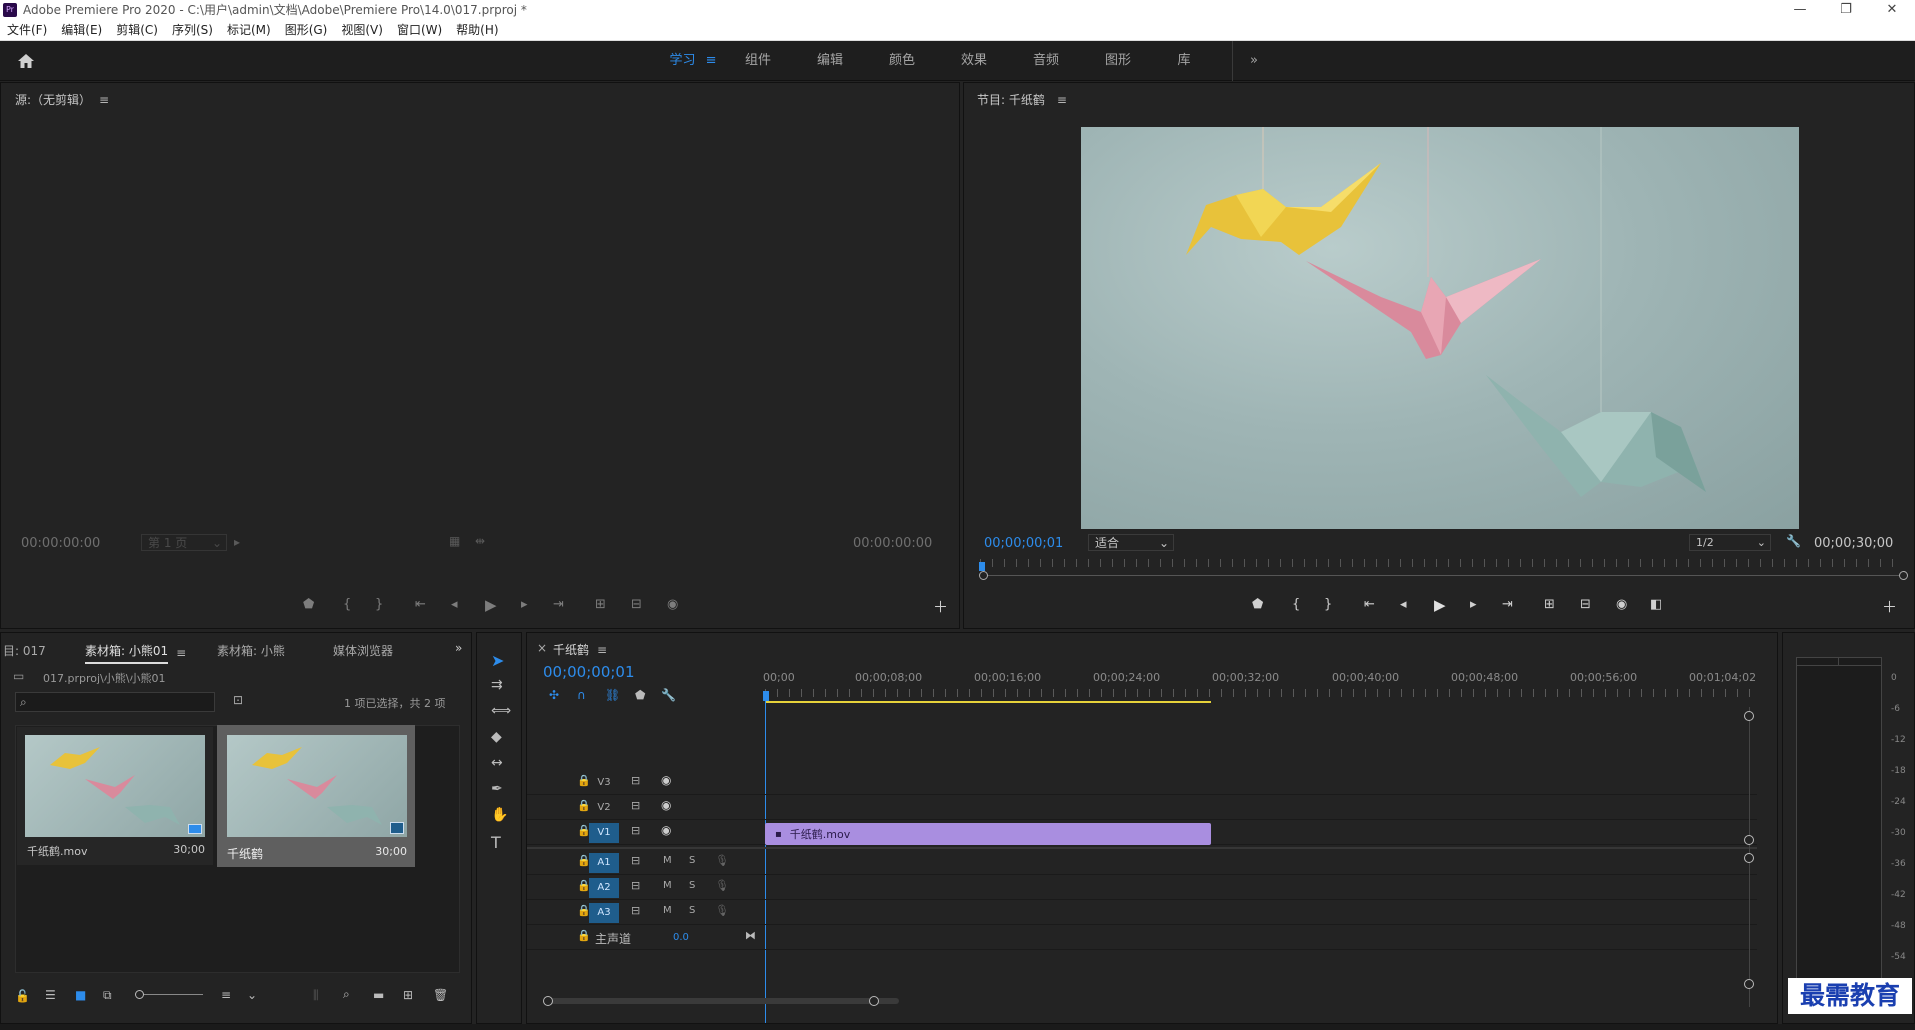  Describe the element at coordinates (496, 737) in the screenshot. I see `razor-tool-icon: ◆` at that location.